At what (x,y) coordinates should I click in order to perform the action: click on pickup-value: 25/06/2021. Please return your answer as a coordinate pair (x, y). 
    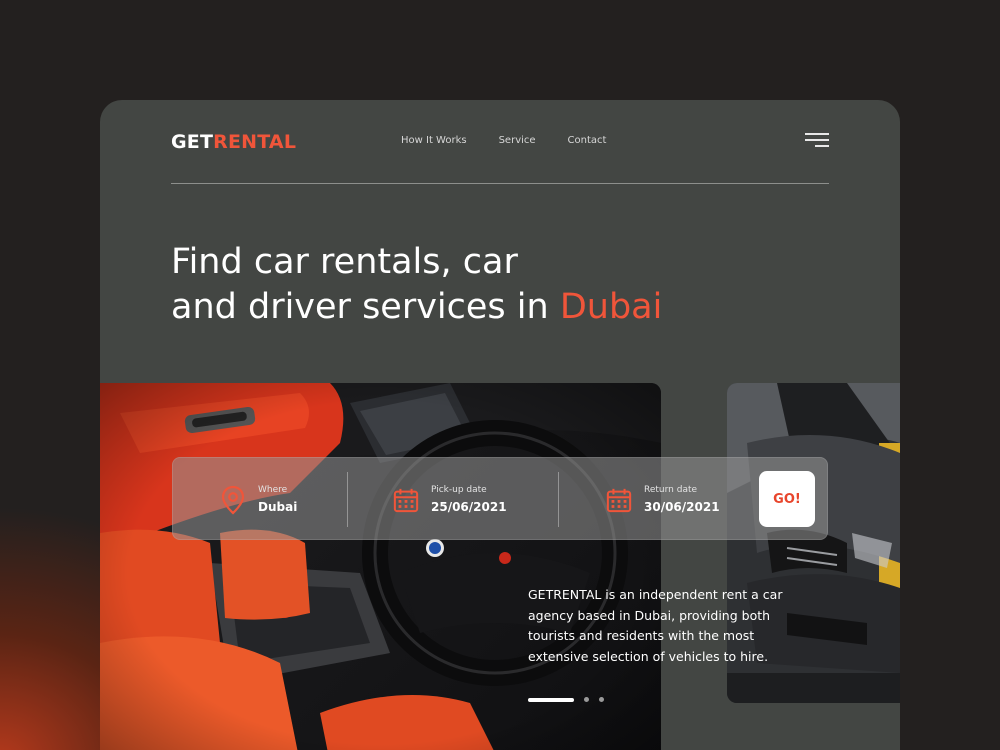
    Looking at the image, I should click on (469, 507).